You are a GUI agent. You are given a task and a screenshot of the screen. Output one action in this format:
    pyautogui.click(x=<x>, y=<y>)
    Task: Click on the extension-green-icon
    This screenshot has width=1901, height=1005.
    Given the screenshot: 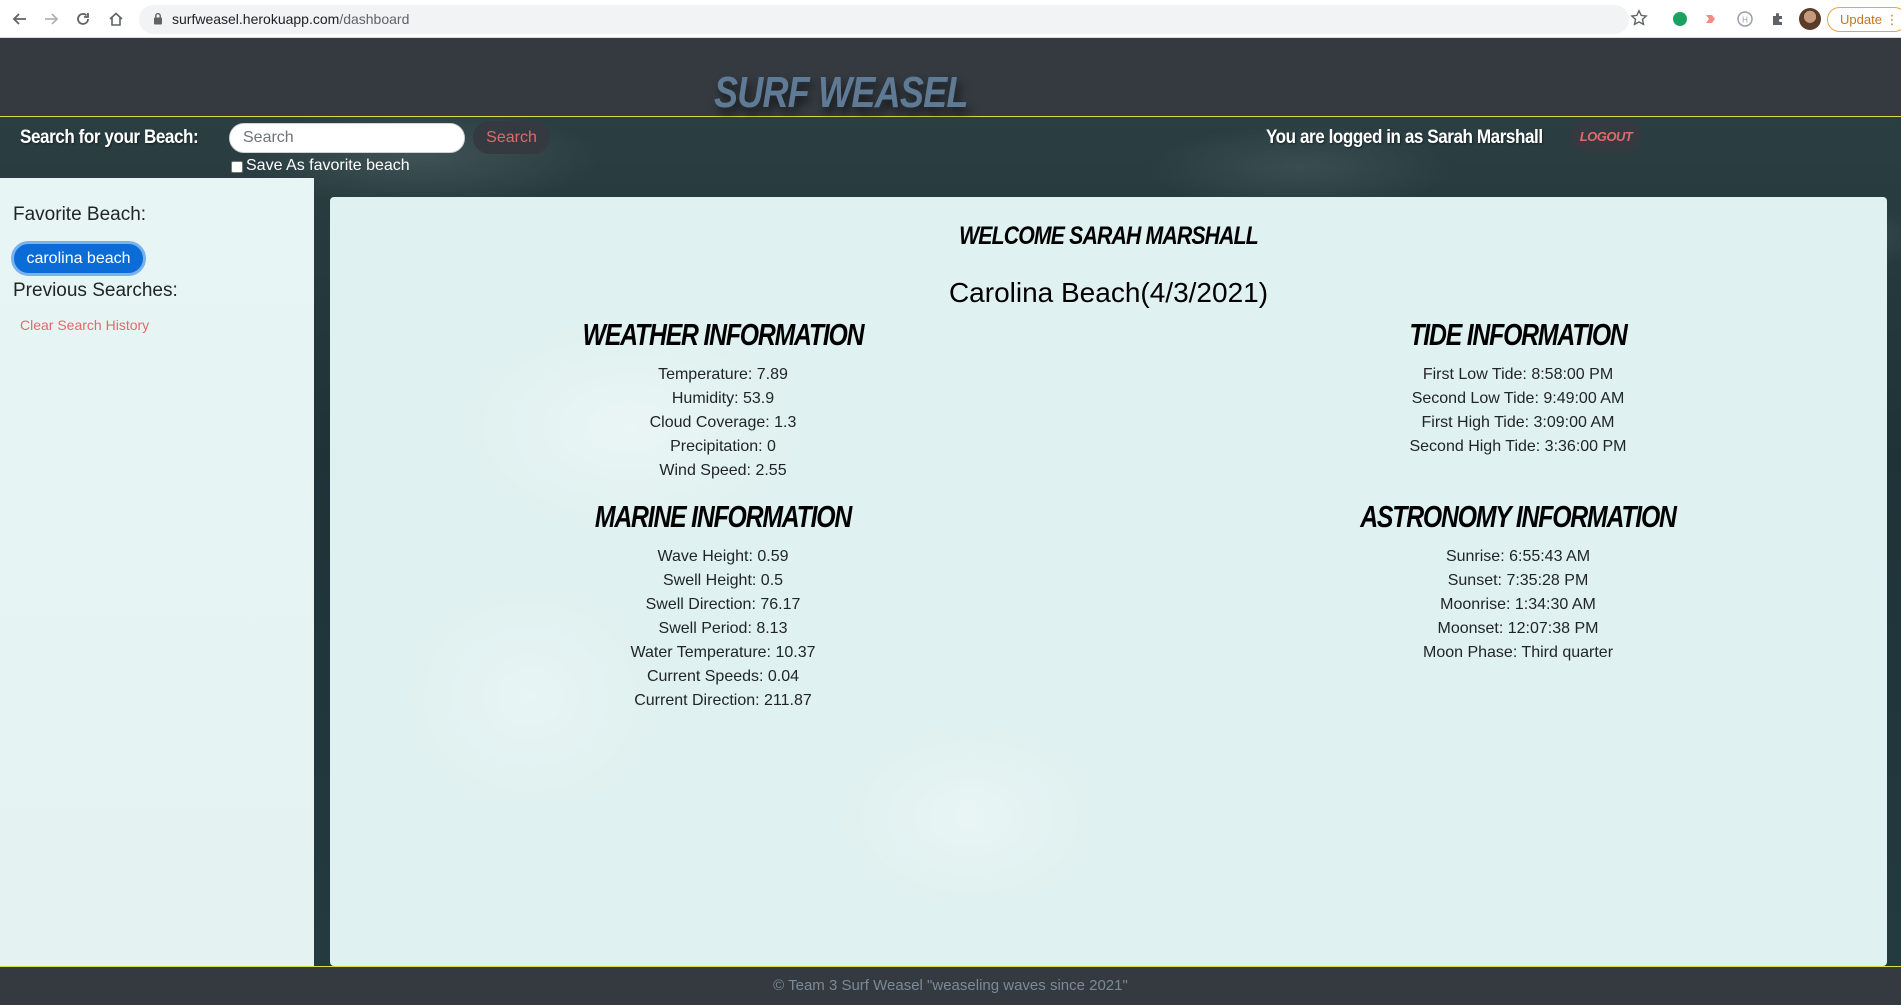 What is the action you would take?
    pyautogui.click(x=1680, y=19)
    